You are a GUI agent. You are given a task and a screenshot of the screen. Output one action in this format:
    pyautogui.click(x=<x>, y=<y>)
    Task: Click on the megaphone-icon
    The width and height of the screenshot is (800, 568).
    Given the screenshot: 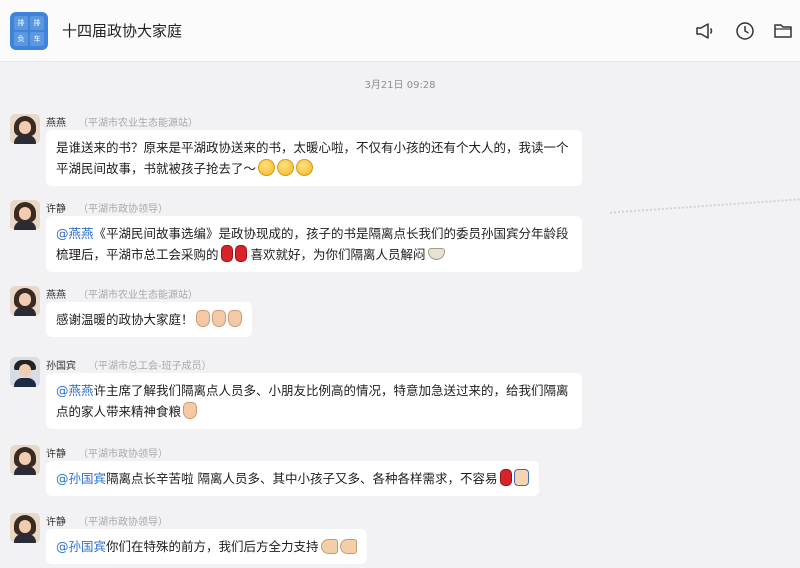 What is the action you would take?
    pyautogui.click(x=705, y=31)
    